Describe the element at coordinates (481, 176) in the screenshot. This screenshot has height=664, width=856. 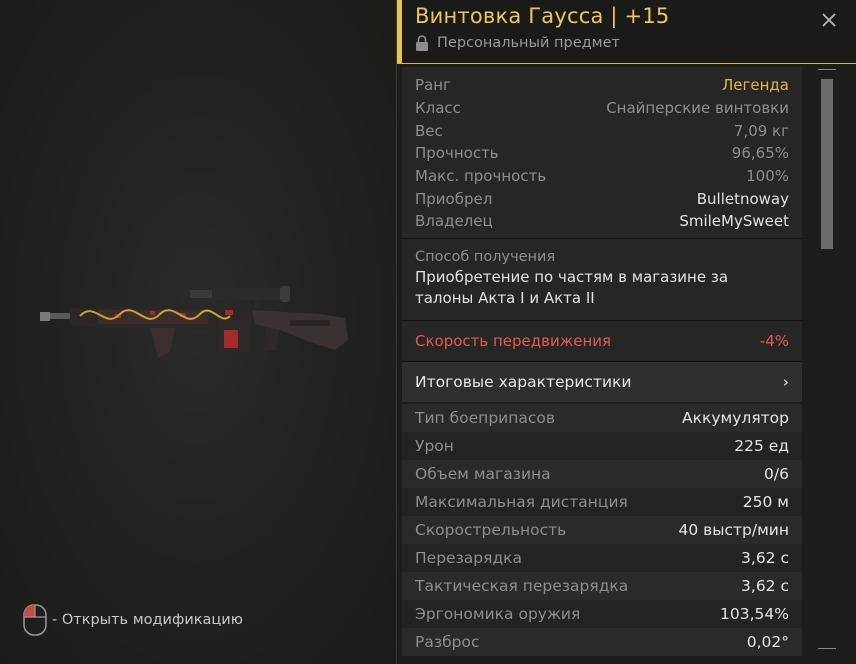
I see `info-label: Макс. прочность` at that location.